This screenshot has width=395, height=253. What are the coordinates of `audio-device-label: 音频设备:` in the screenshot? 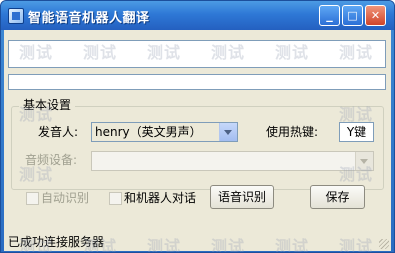 It's located at (51, 160).